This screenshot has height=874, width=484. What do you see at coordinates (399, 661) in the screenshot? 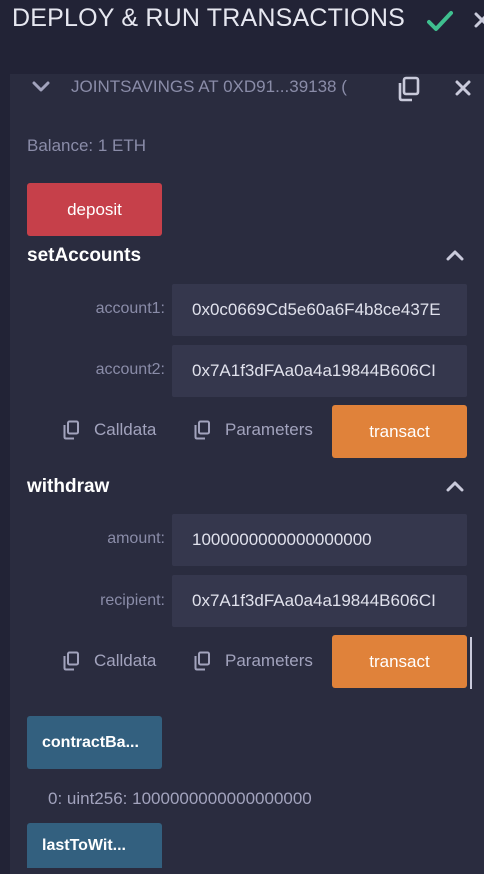
I see `withdraw-transact-button: transact` at bounding box center [399, 661].